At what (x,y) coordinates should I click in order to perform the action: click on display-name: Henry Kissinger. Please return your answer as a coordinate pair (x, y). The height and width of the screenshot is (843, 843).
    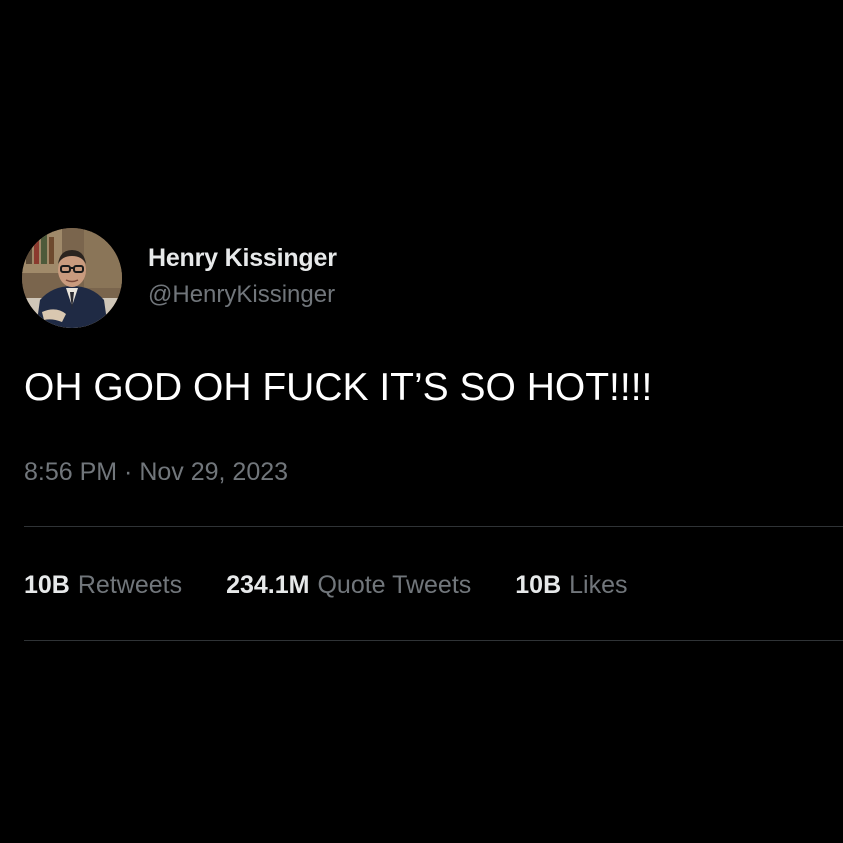
    Looking at the image, I should click on (242, 258).